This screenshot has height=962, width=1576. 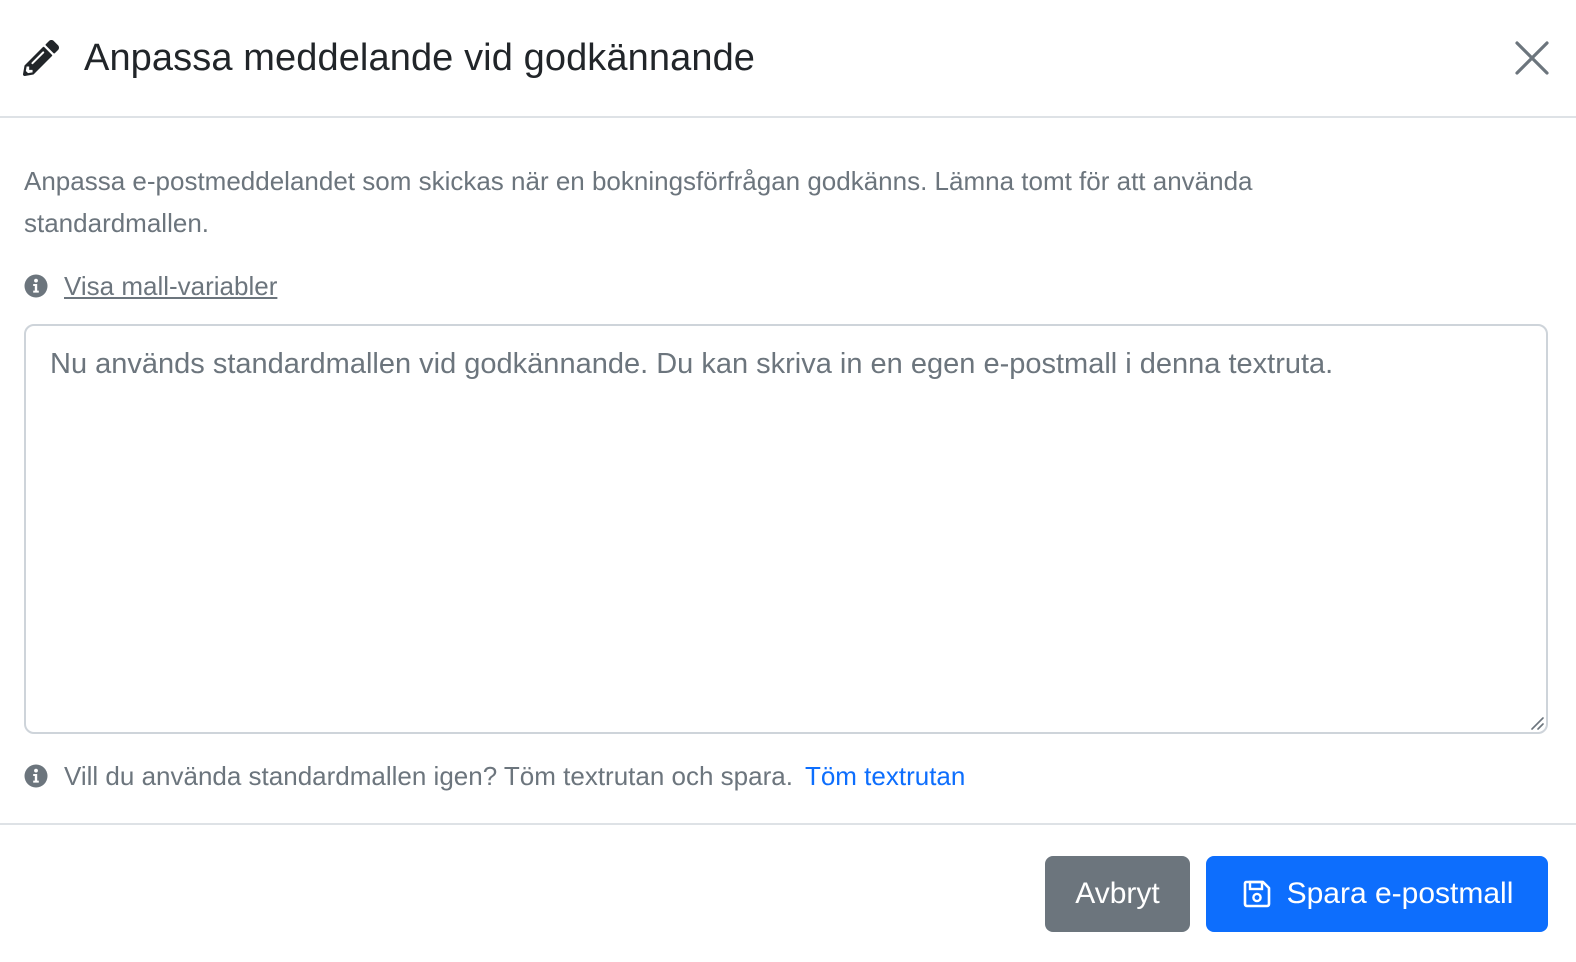 I want to click on cancel-button: Avbryt, so click(x=1117, y=893).